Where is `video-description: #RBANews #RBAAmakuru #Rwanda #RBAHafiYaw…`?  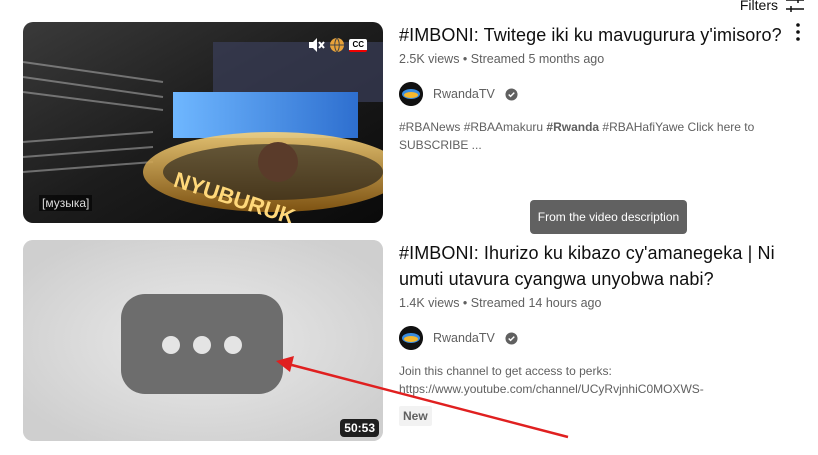 video-description: #RBANews #RBAAmakuru #Rwanda #RBAHafiYaw… is located at coordinates (595, 136).